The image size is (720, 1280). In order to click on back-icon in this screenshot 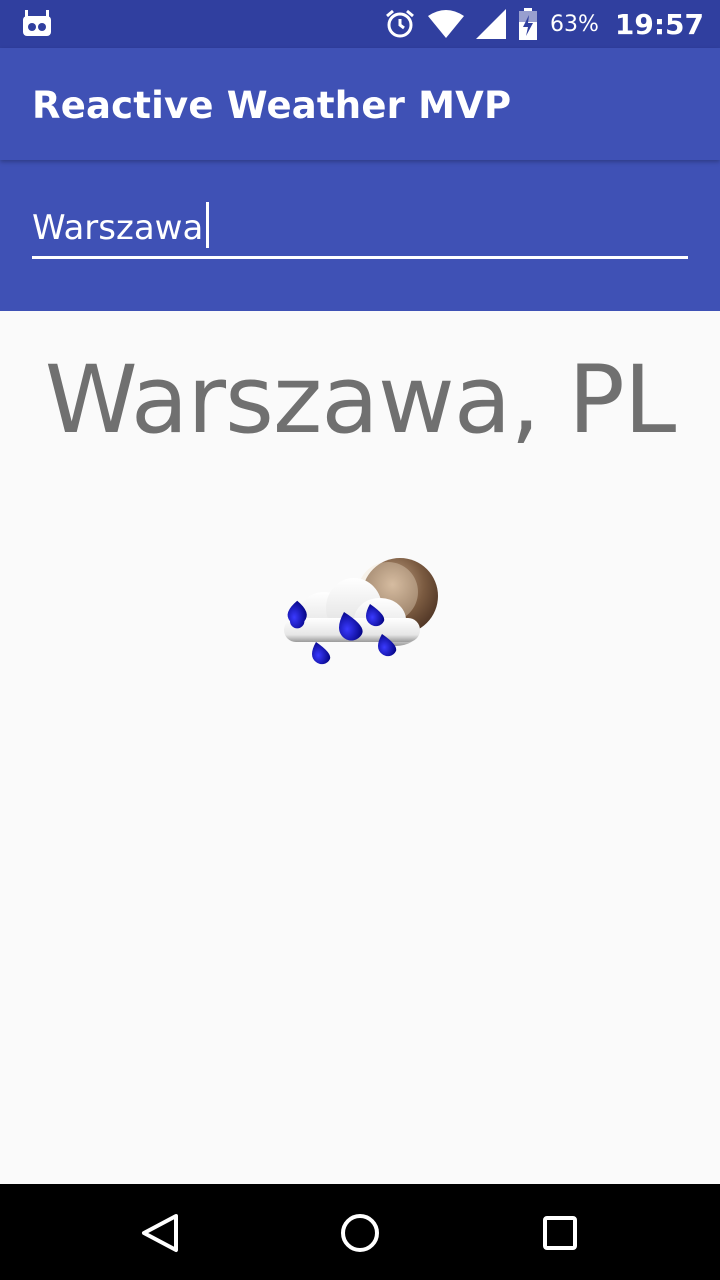, I will do `click(161, 1233)`.